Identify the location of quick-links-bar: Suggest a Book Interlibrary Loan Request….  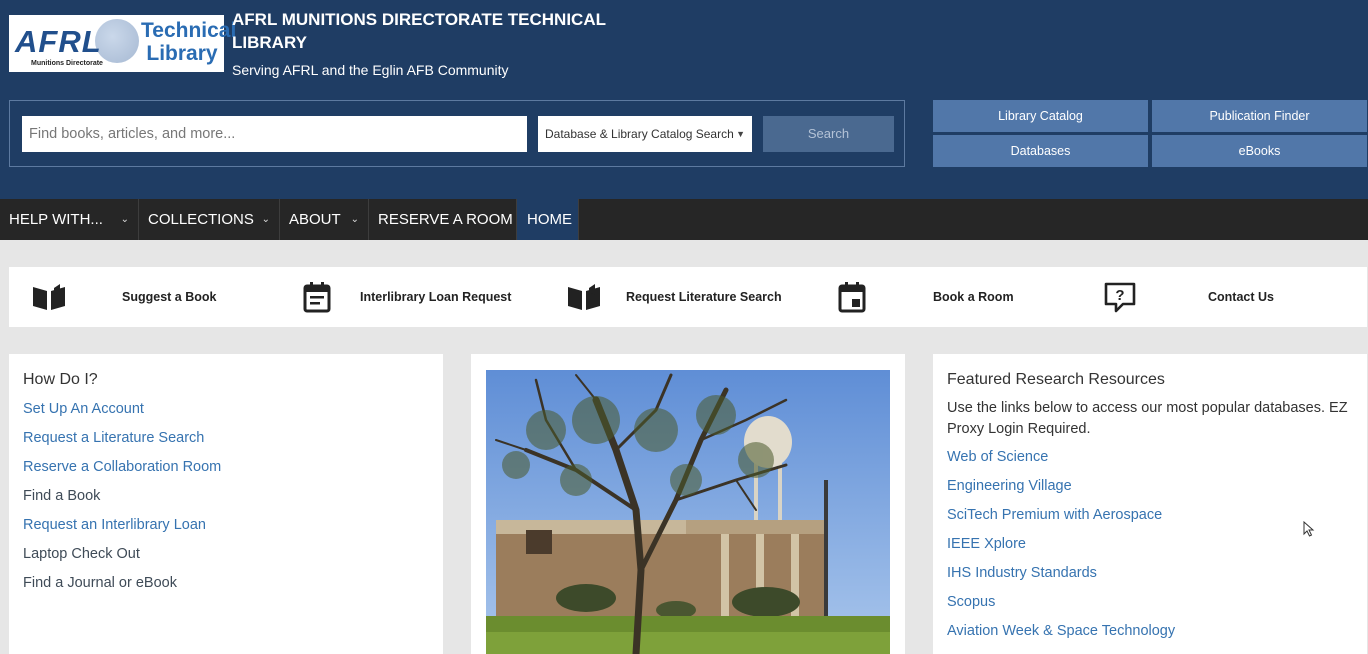
(688, 297).